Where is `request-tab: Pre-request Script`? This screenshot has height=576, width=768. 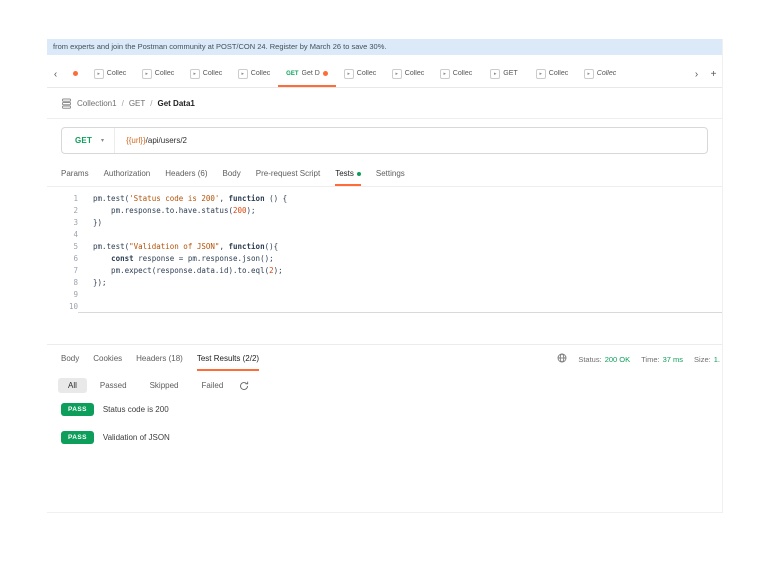
request-tab: Pre-request Script is located at coordinates (288, 174).